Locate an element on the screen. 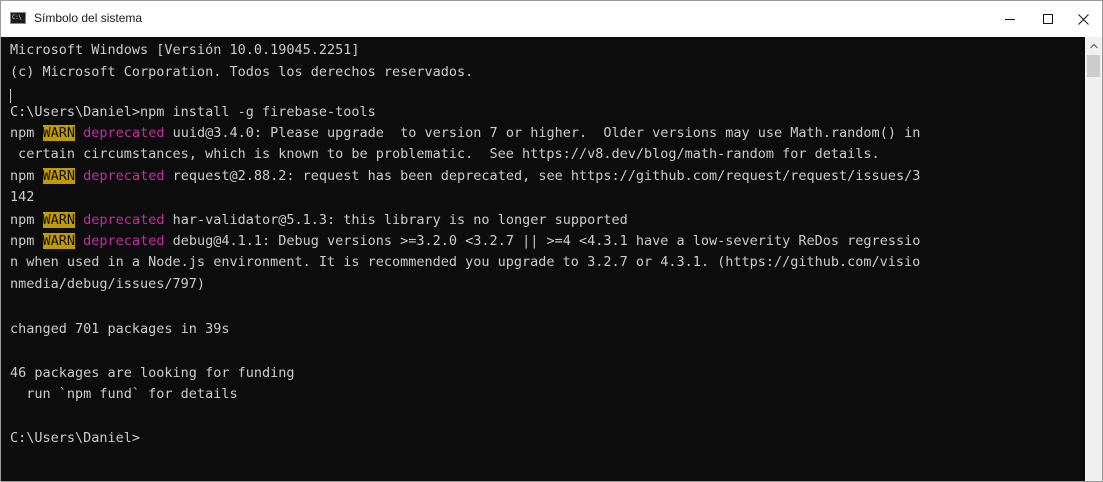  console-line: changed 701 packages in 39s is located at coordinates (120, 329).